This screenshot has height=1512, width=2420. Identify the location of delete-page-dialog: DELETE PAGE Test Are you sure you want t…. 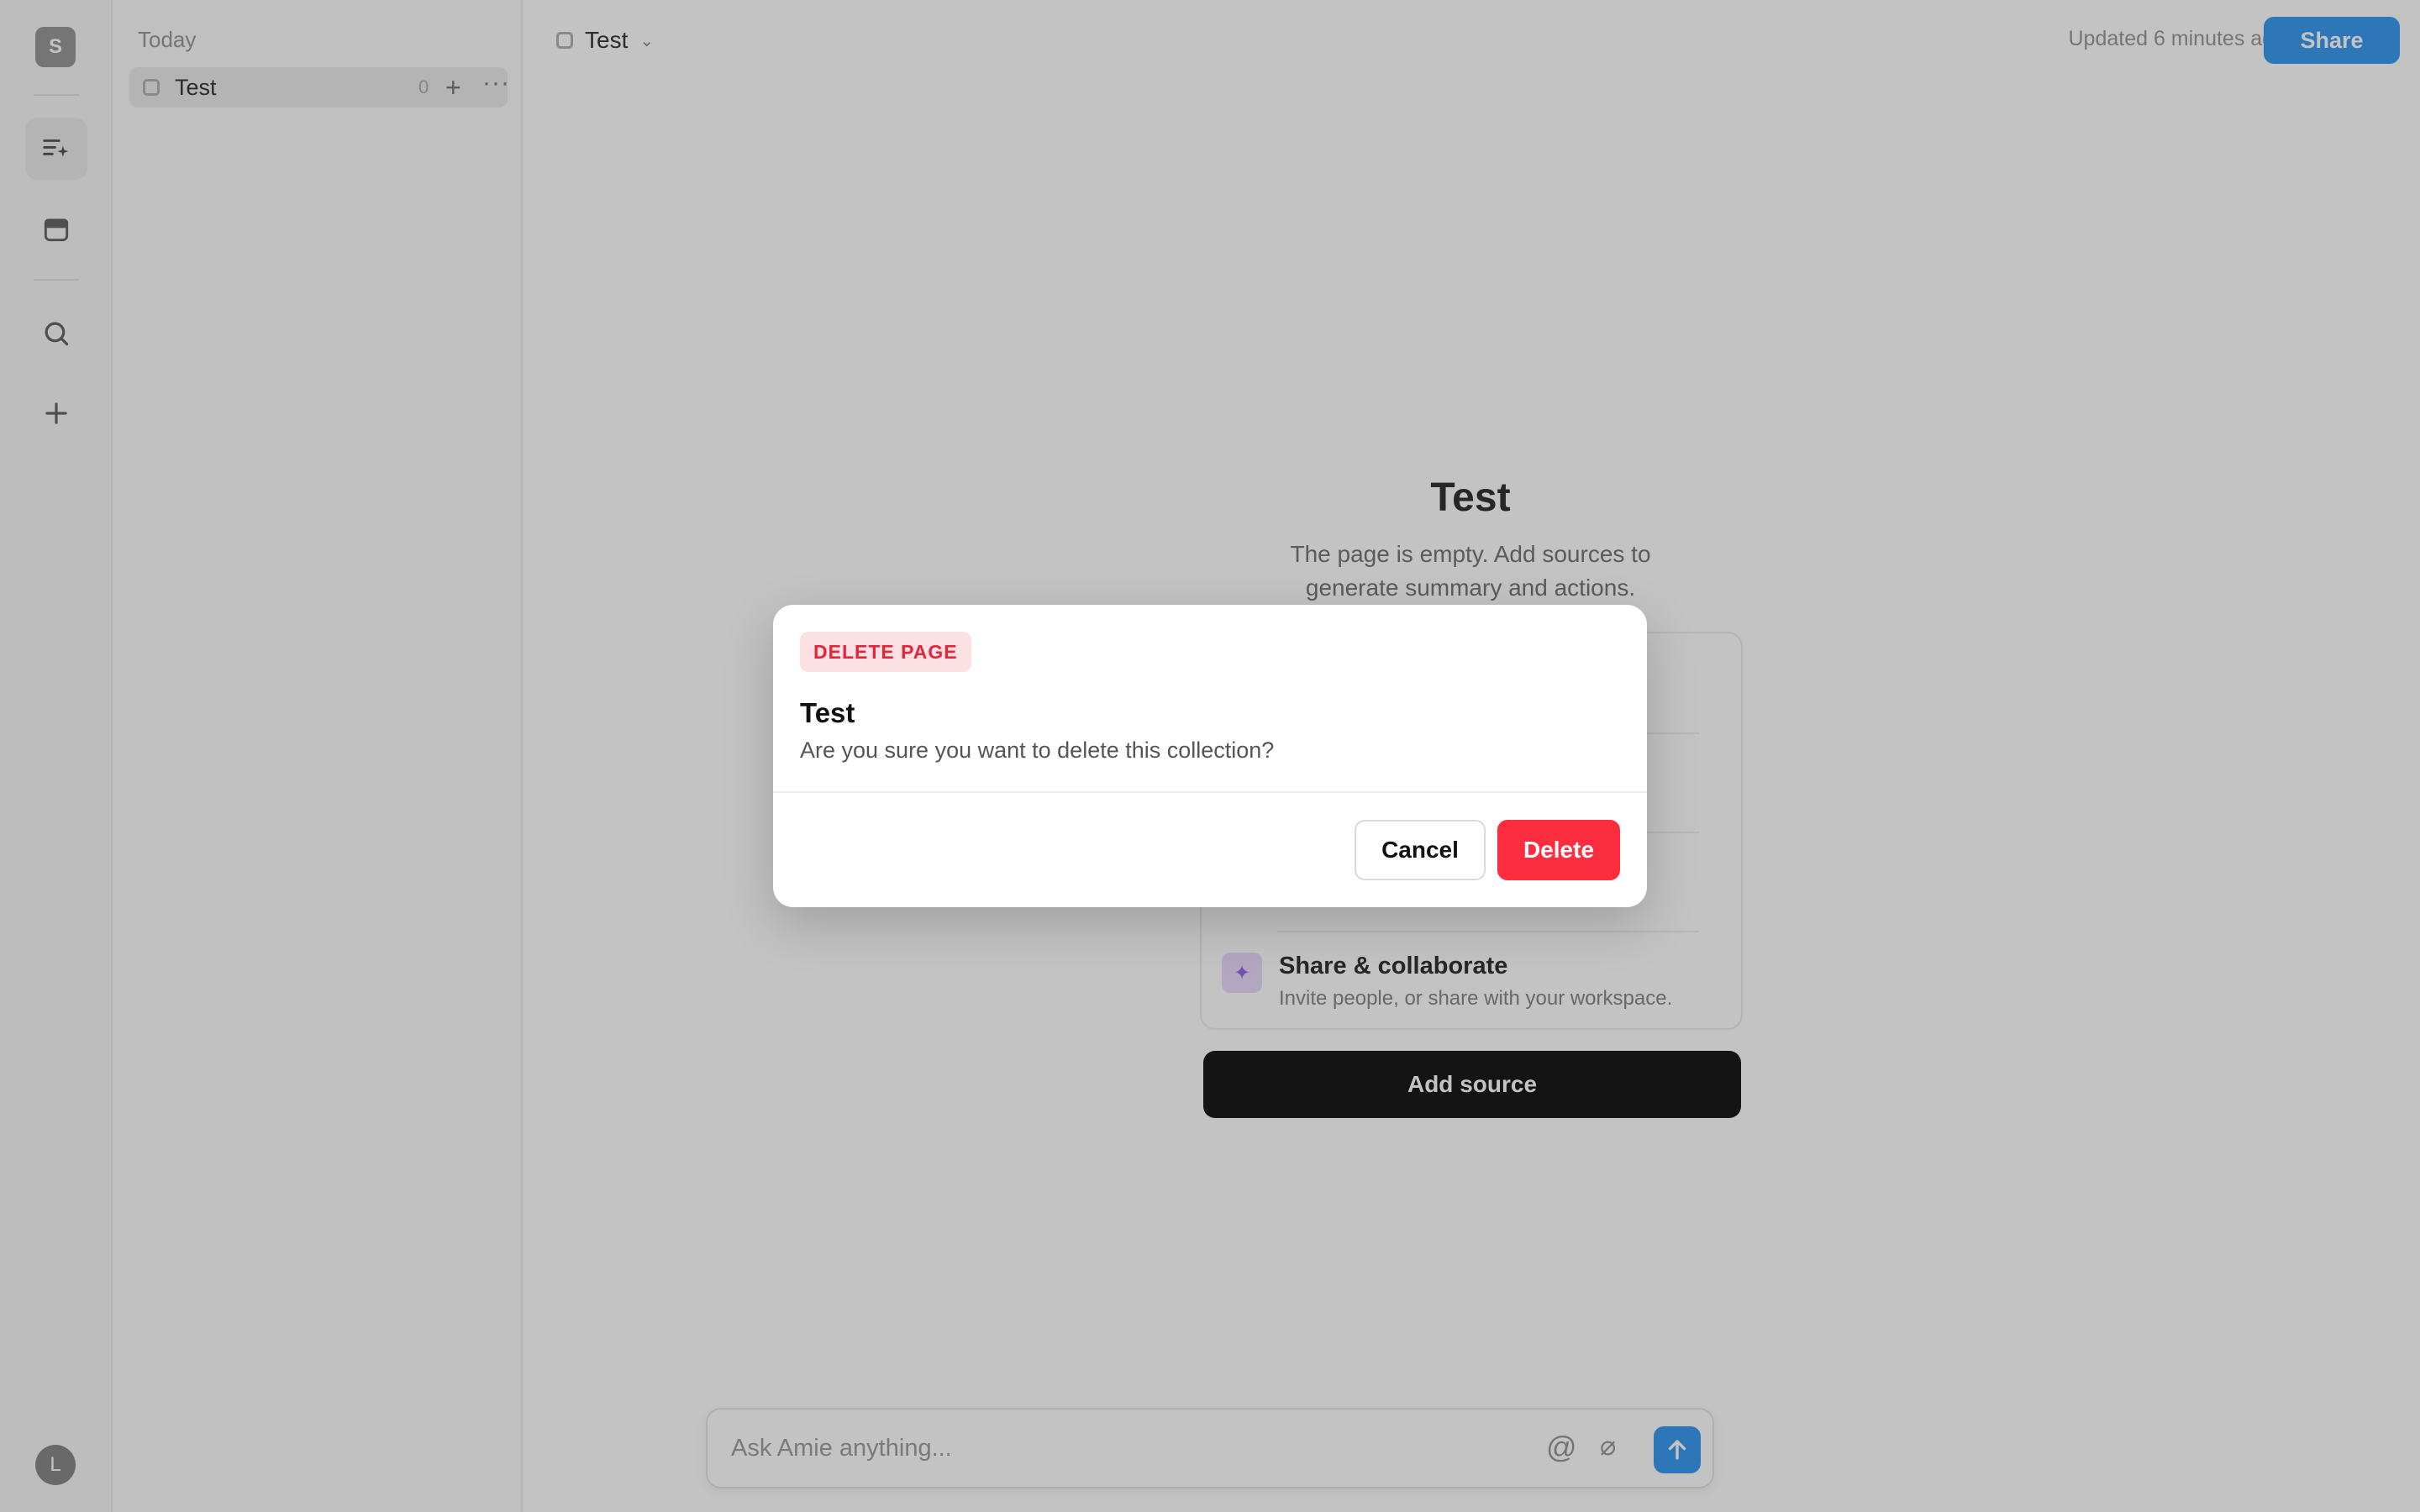
(1210, 756).